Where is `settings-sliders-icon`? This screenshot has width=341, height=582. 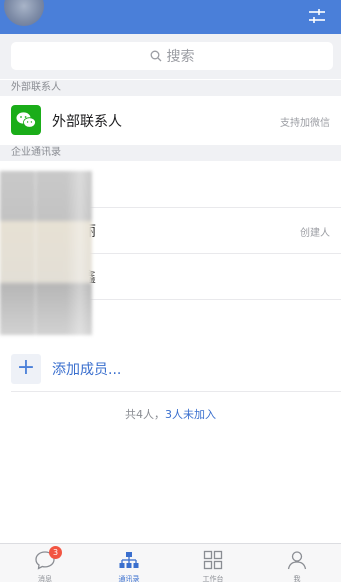 settings-sliders-icon is located at coordinates (317, 16).